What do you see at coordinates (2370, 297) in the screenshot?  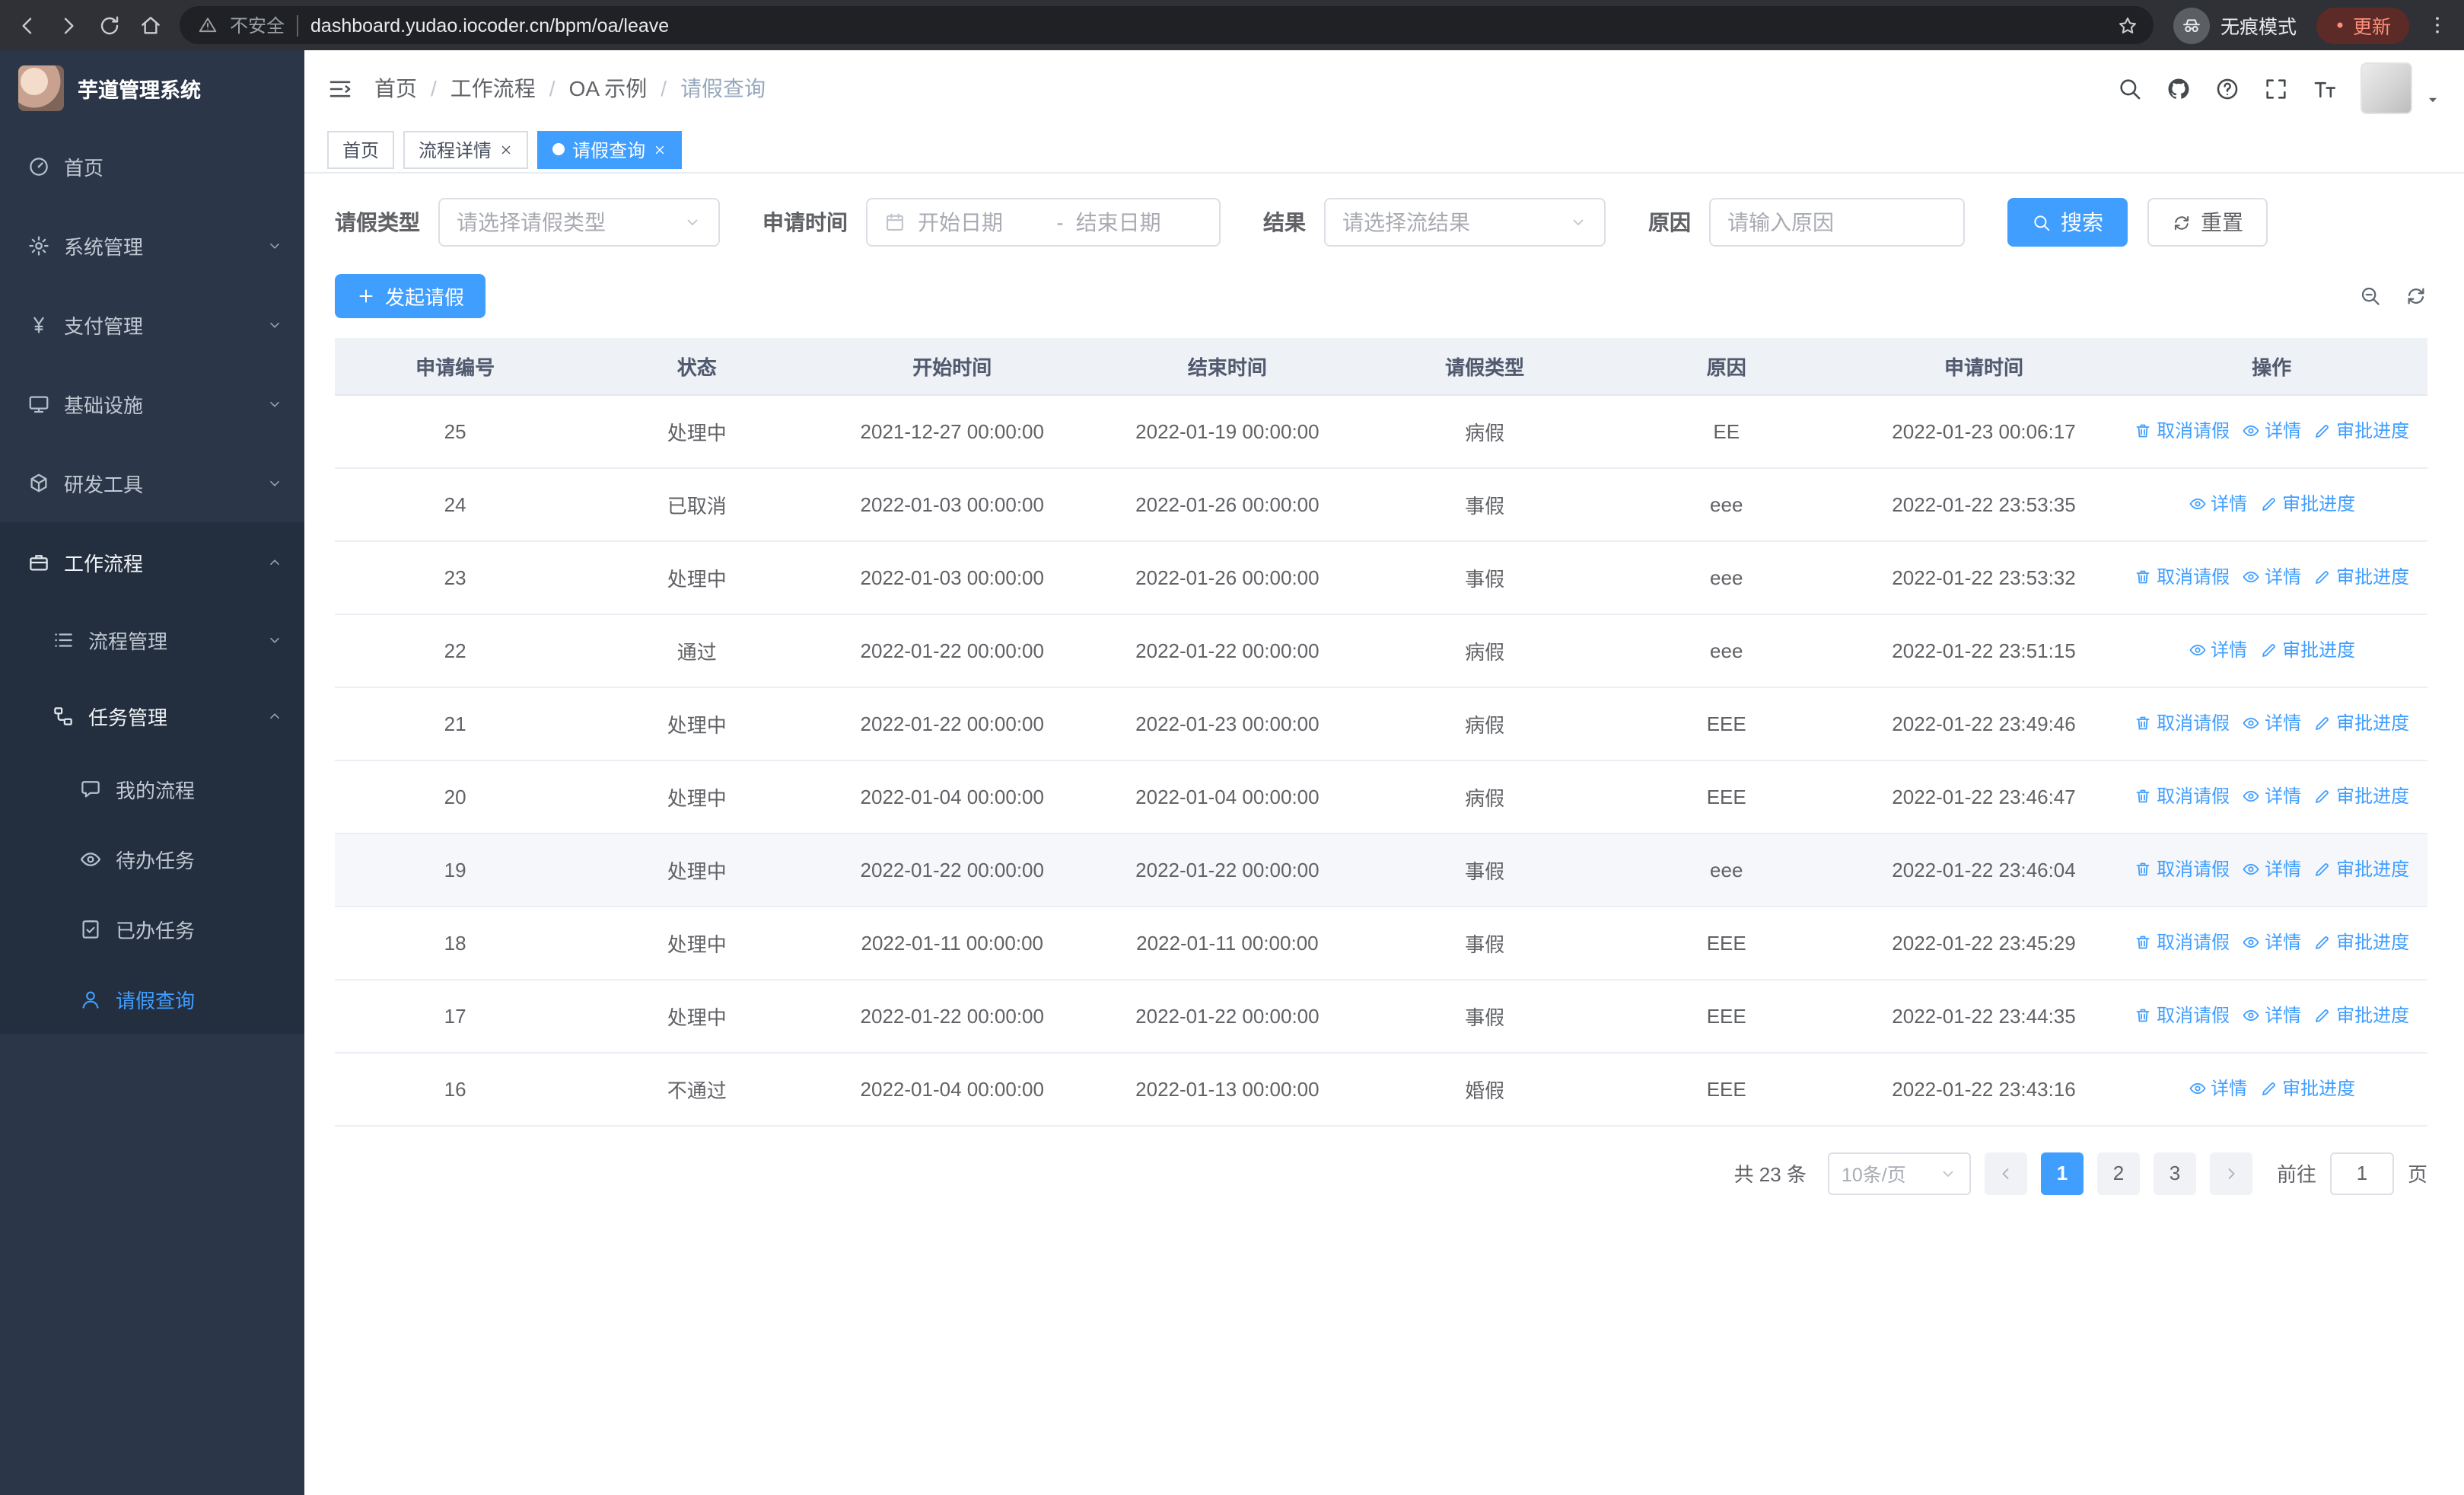 I see `table-search-icon` at bounding box center [2370, 297].